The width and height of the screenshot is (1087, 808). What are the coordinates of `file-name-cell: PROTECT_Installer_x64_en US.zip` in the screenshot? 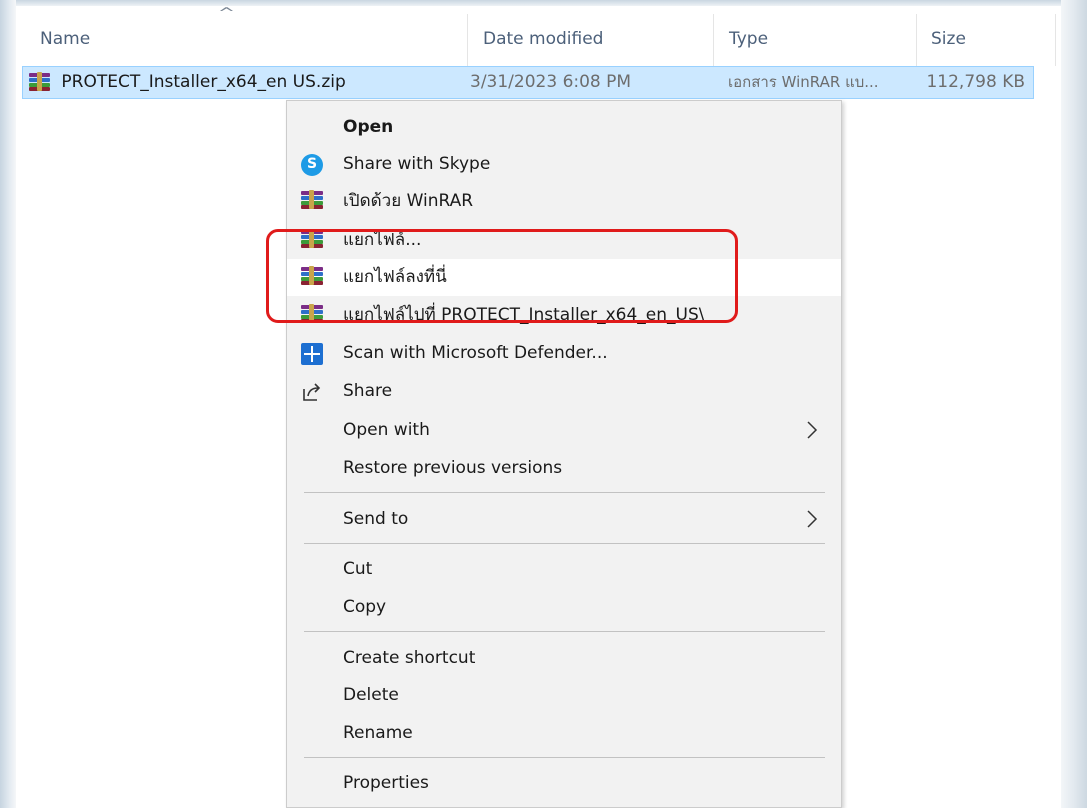 It's located at (187, 82).